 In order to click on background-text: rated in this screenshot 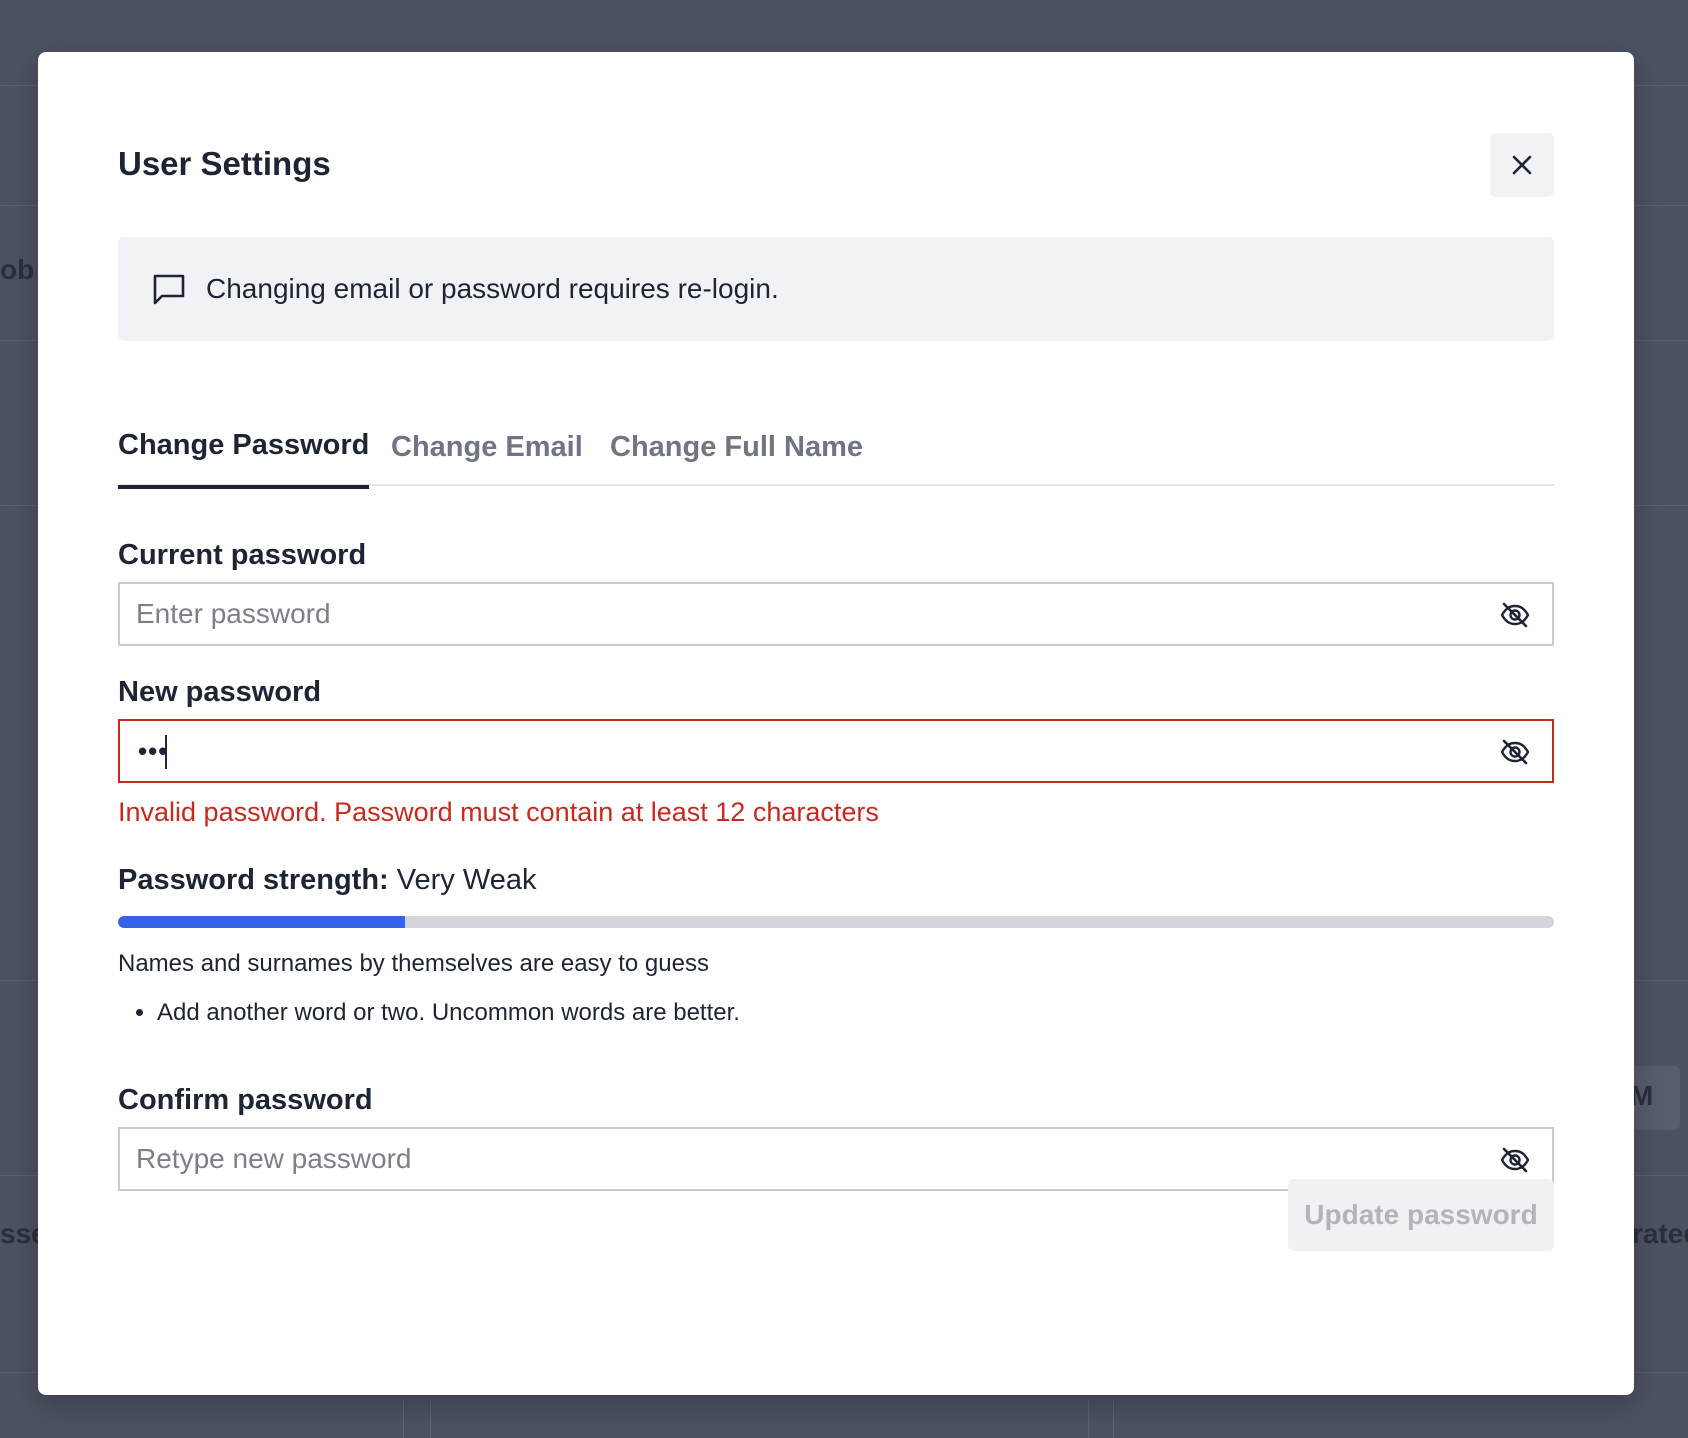, I will do `click(1660, 1233)`.